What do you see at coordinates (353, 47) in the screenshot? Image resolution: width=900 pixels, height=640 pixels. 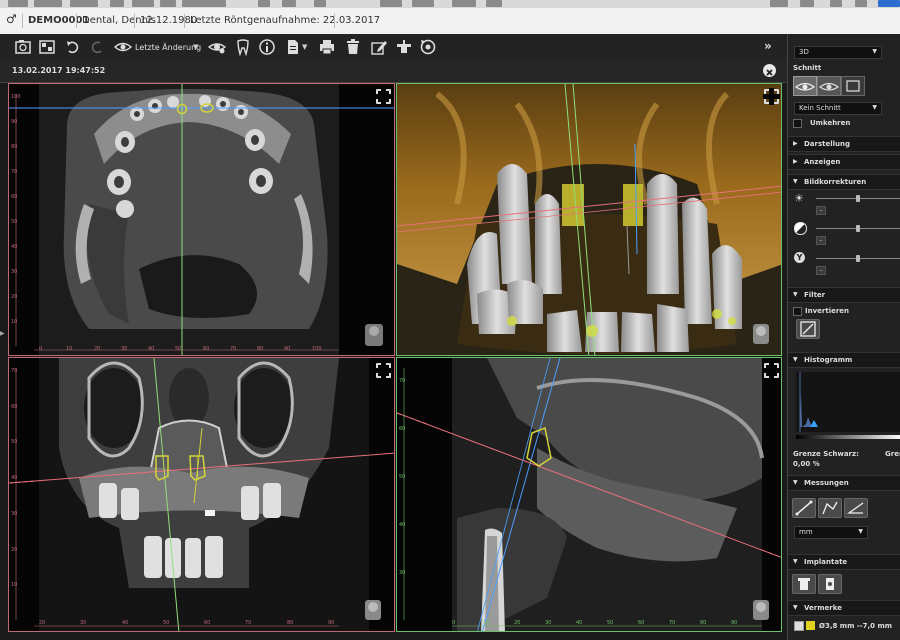 I see `trash-icon` at bounding box center [353, 47].